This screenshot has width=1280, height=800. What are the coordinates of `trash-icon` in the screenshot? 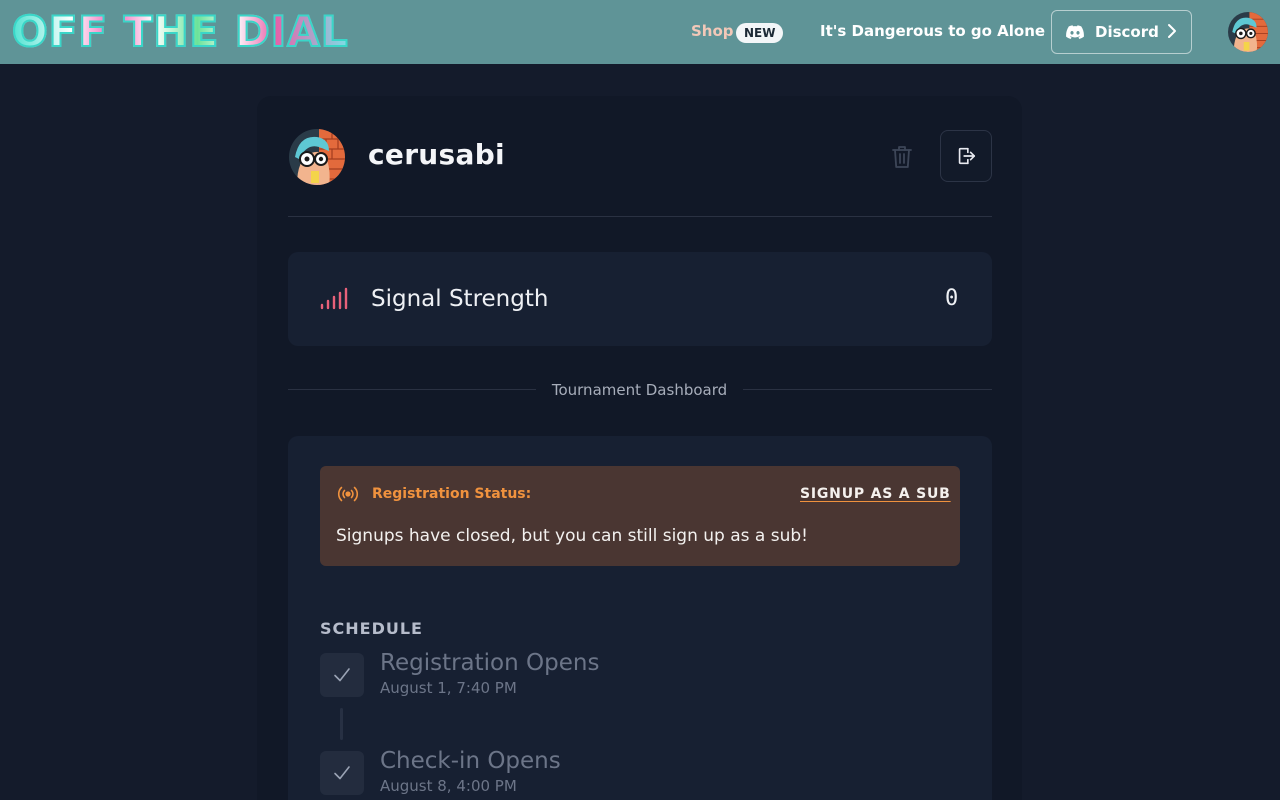 It's located at (902, 157).